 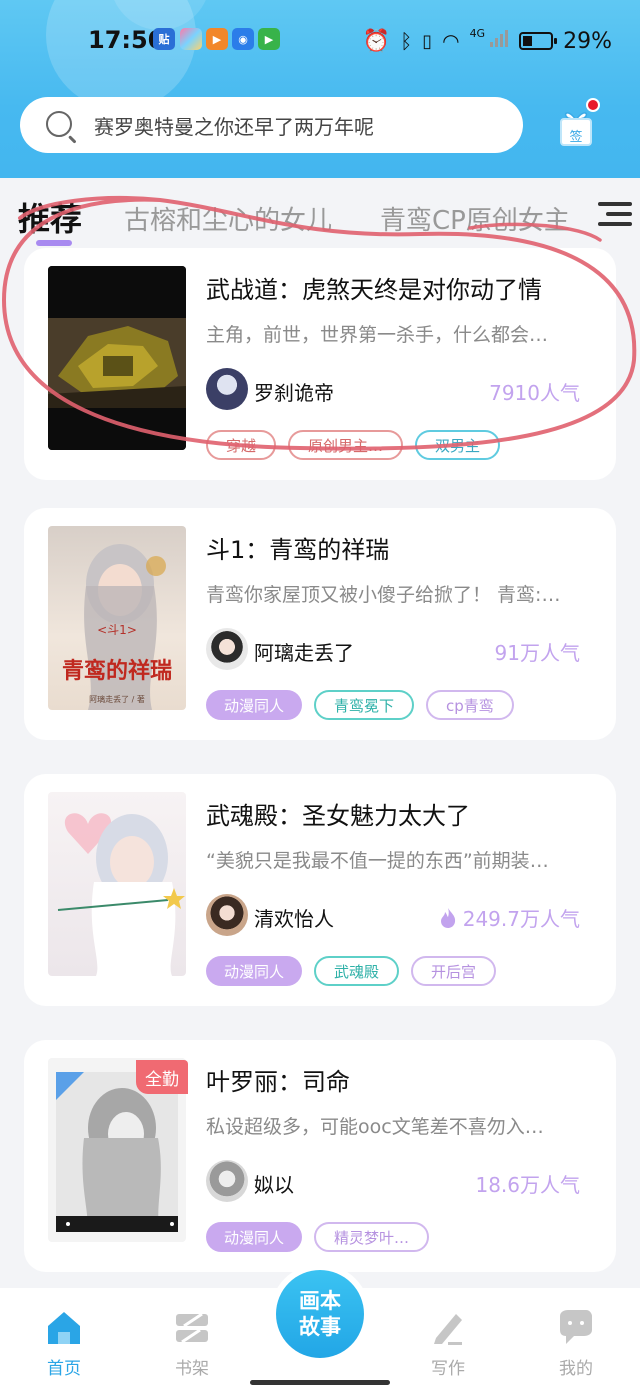 I want to click on category-tabs: 推荐 古榕和尘心的女儿 青鸾CP原创女主, so click(x=320, y=214).